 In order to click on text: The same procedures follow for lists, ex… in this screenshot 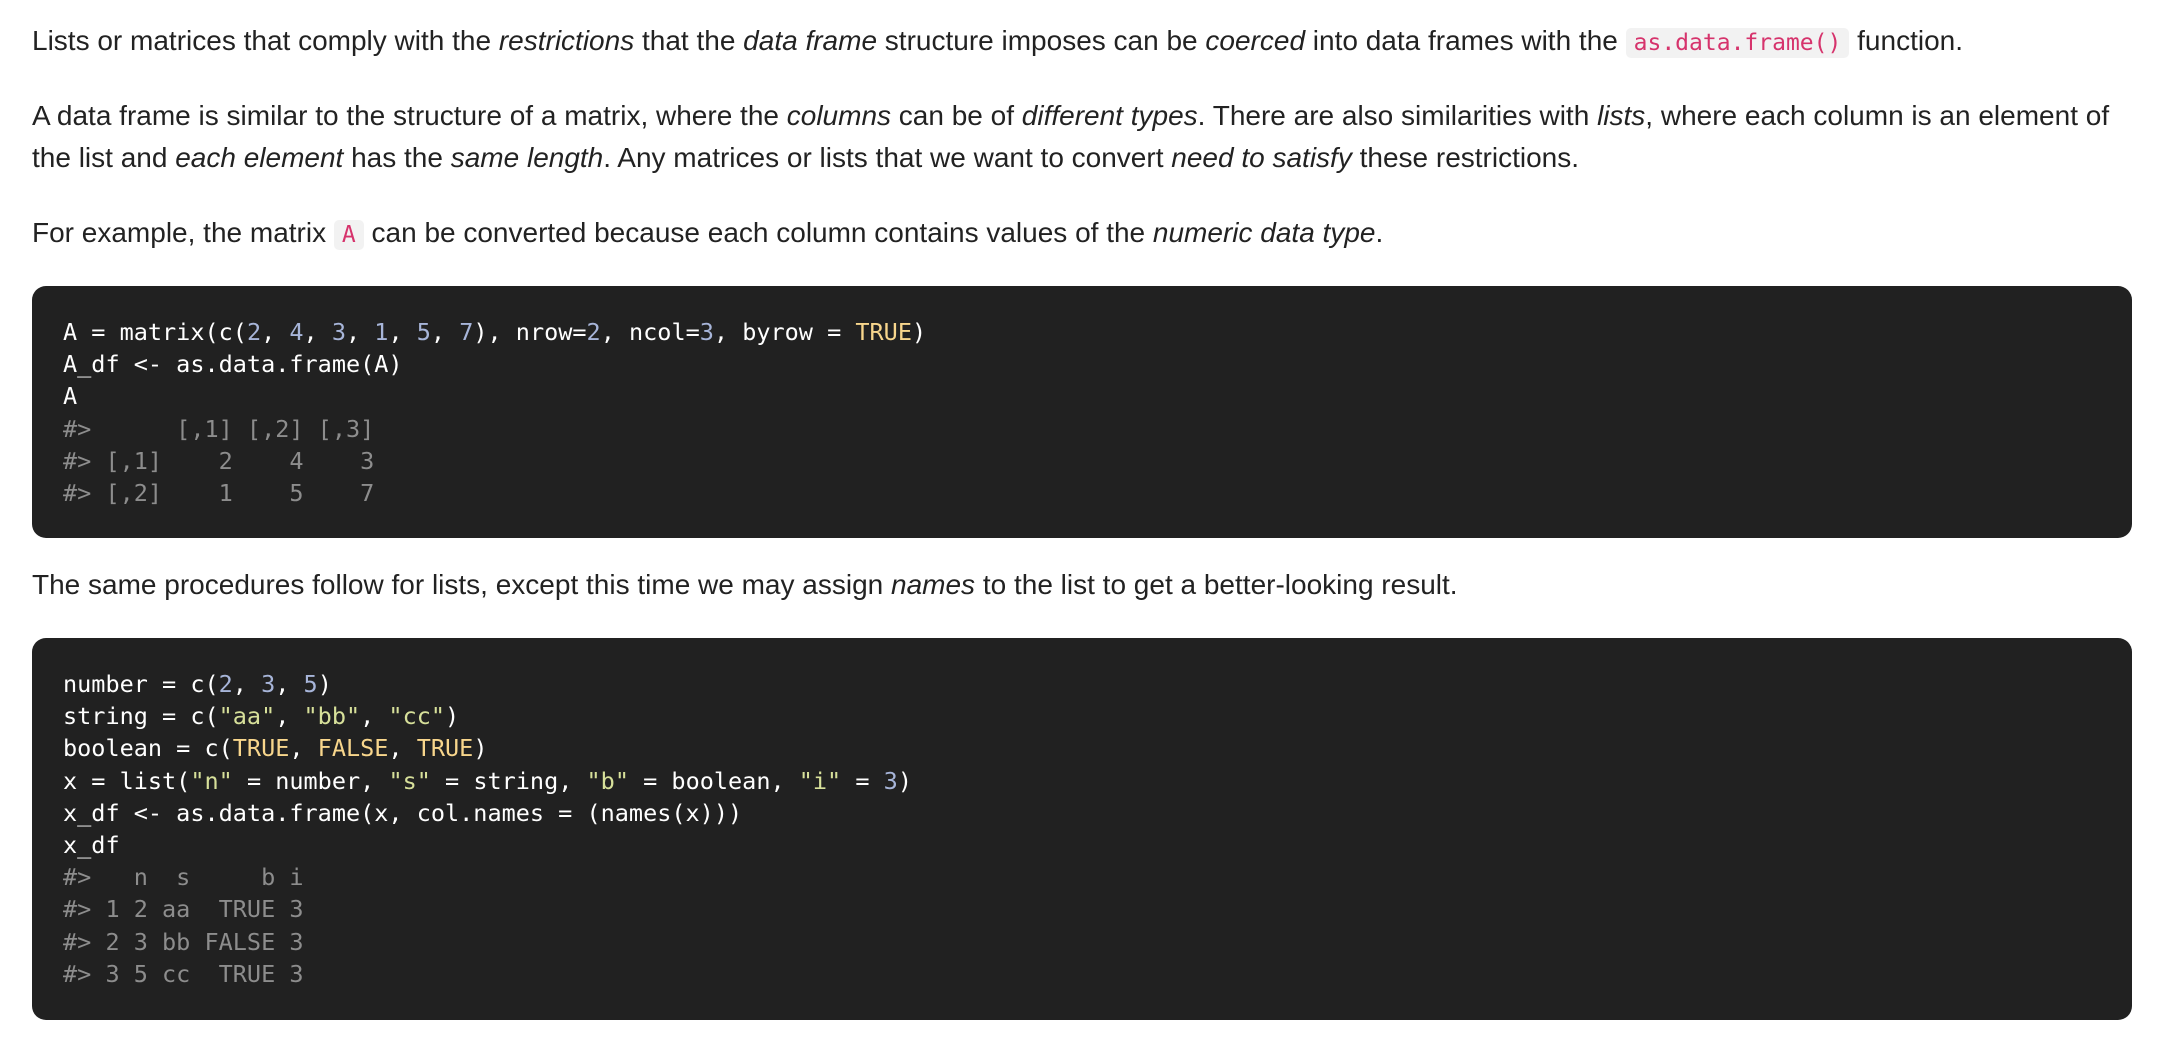, I will do `click(462, 584)`.